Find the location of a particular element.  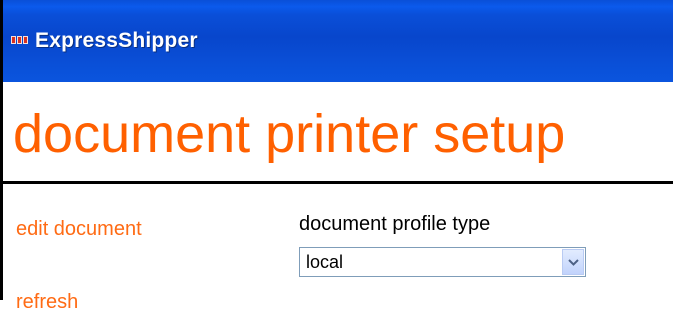

chevron-down-icon is located at coordinates (573, 262).